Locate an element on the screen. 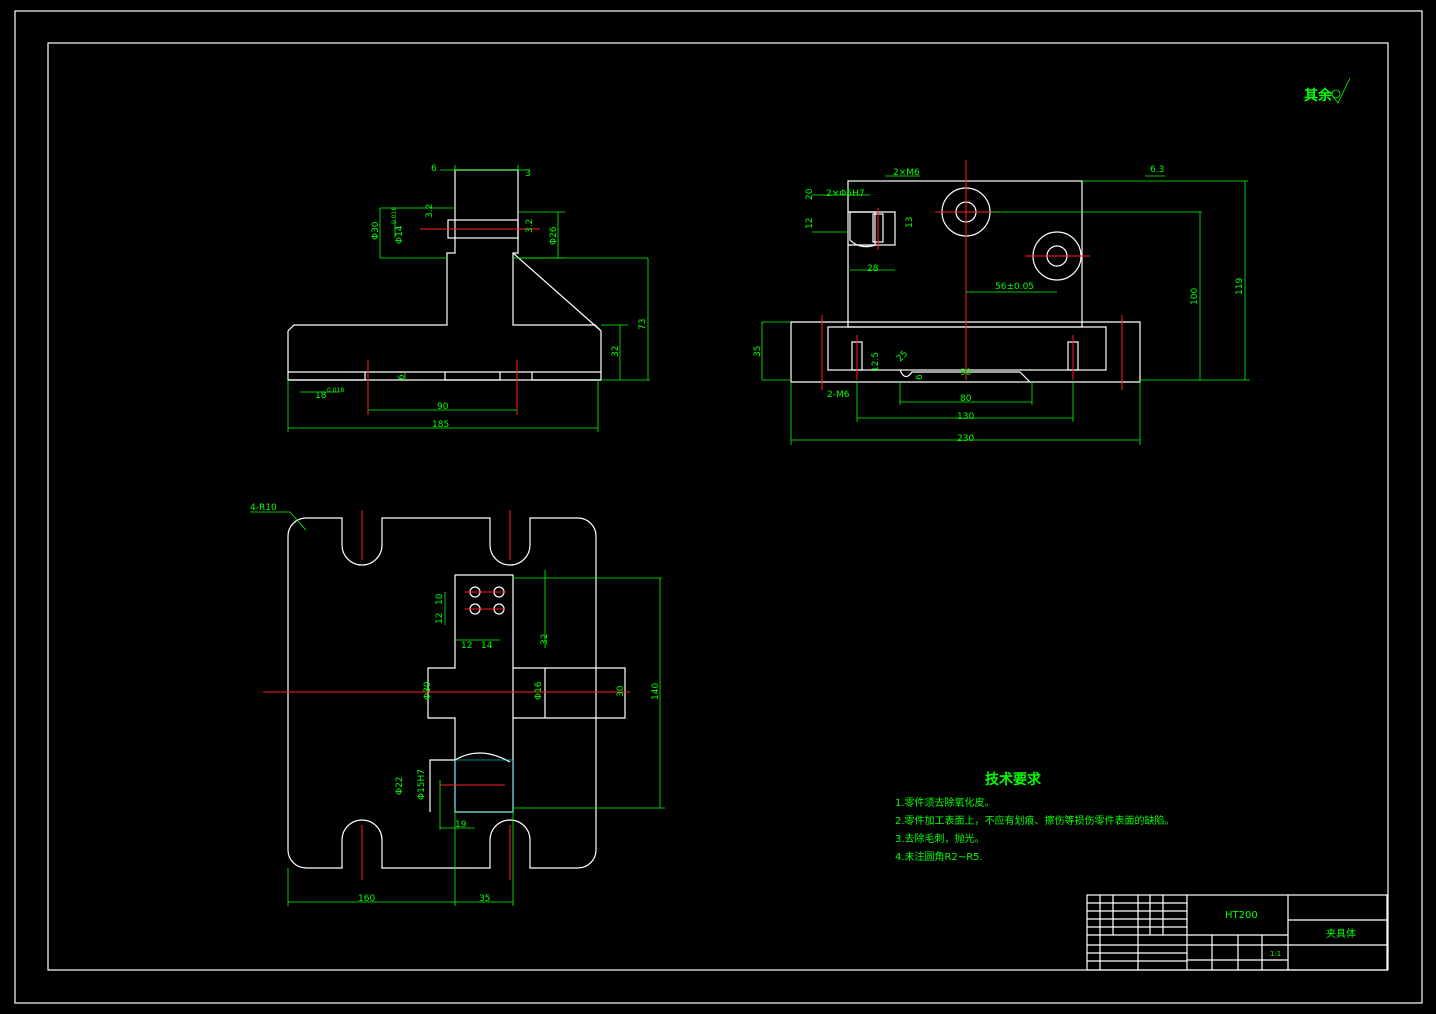 The width and height of the screenshot is (1436, 1014). front-dim-text: 3 is located at coordinates (528, 174).